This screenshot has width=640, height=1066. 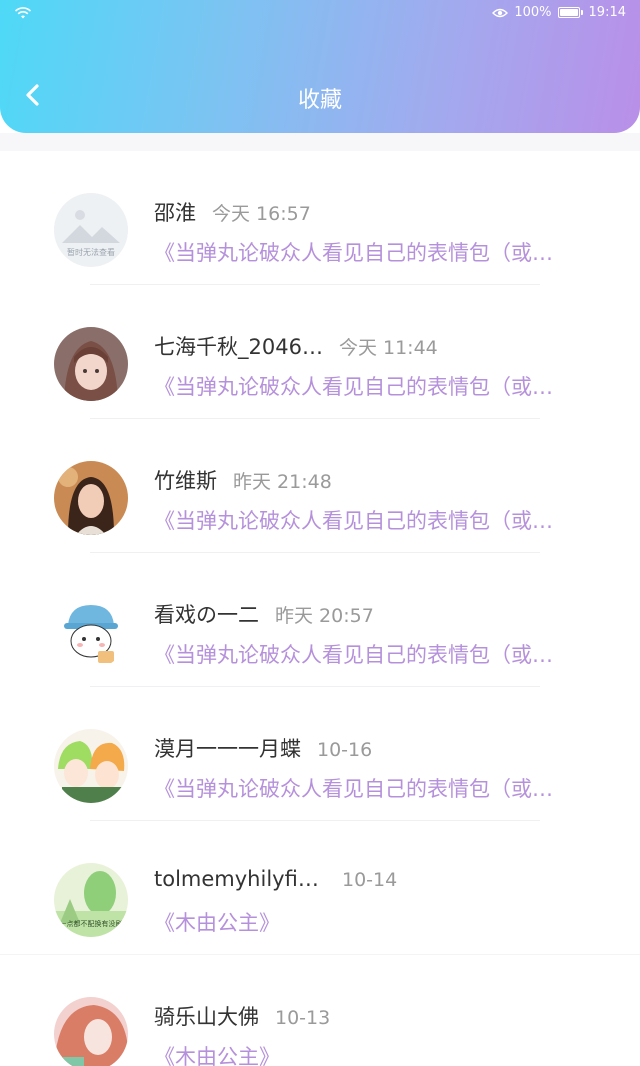 I want to click on header-bar: 100% 19:14 收藏, so click(x=320, y=66).